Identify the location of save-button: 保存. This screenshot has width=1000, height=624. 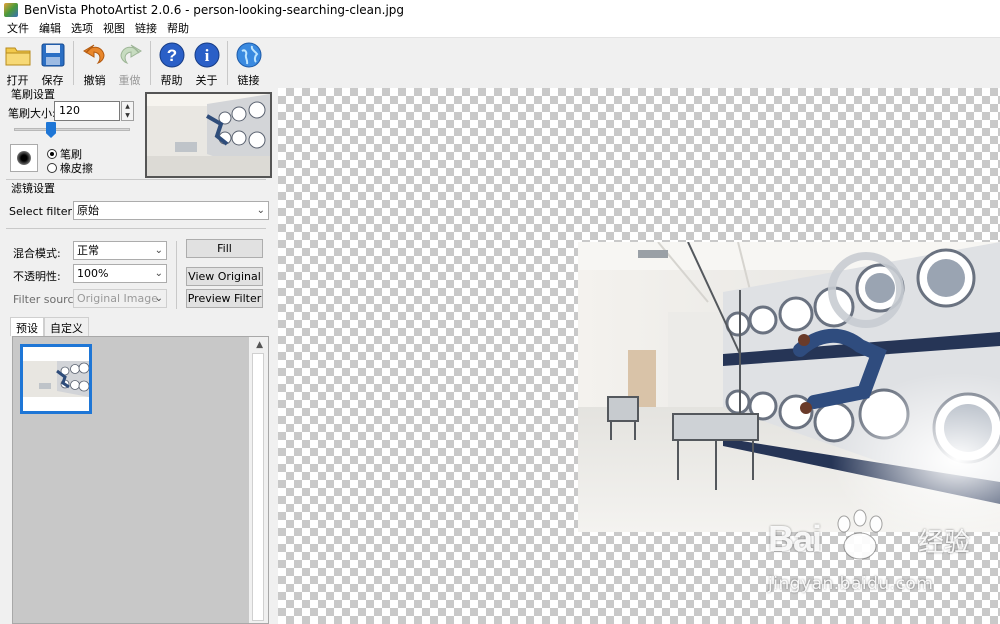
(52, 64).